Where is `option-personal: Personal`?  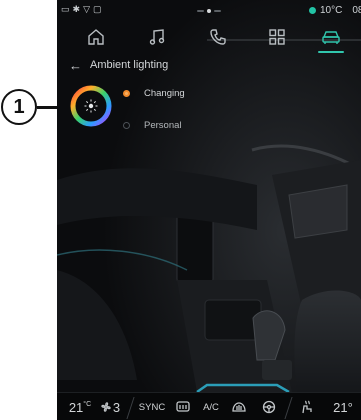
option-personal: Personal is located at coordinates (152, 125).